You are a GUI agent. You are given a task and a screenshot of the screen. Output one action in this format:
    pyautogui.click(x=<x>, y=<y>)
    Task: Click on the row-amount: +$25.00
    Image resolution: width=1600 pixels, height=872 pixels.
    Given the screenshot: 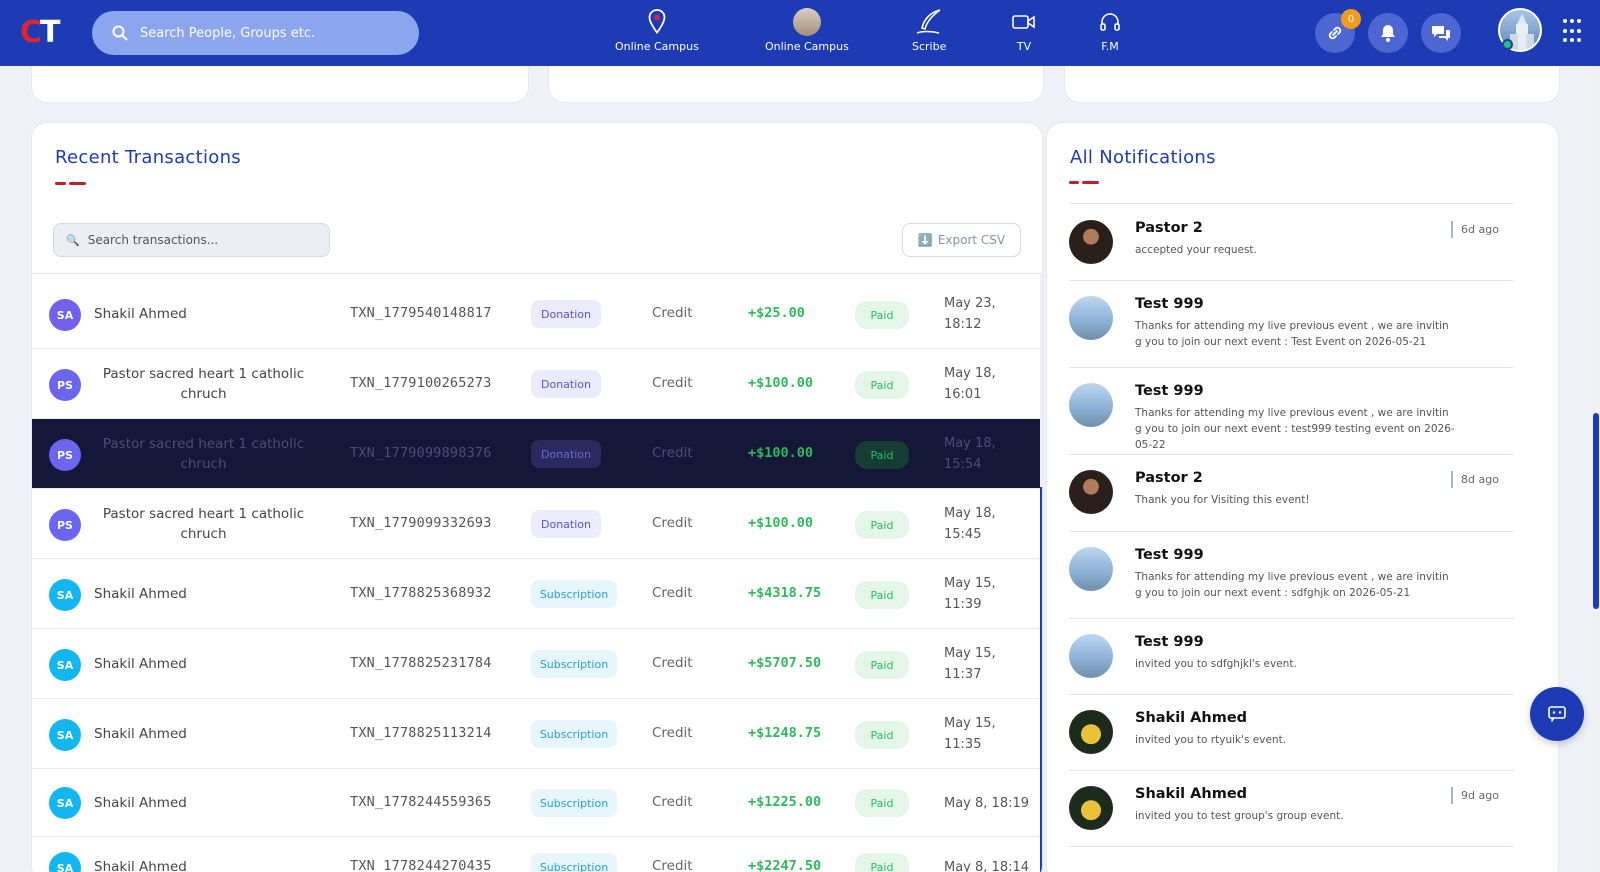 What is the action you would take?
    pyautogui.click(x=776, y=313)
    